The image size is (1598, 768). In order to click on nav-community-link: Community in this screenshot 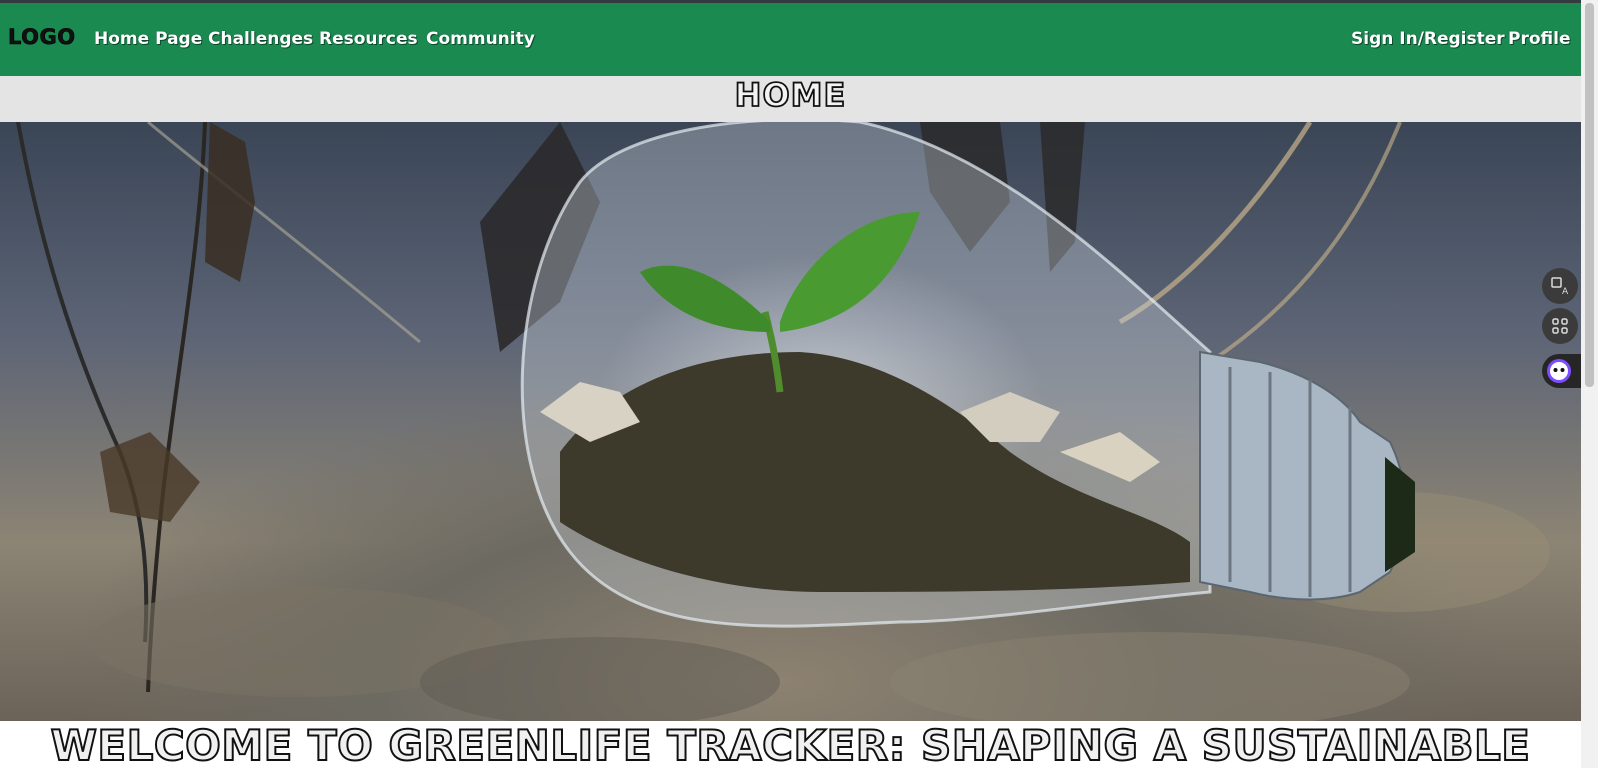, I will do `click(480, 39)`.